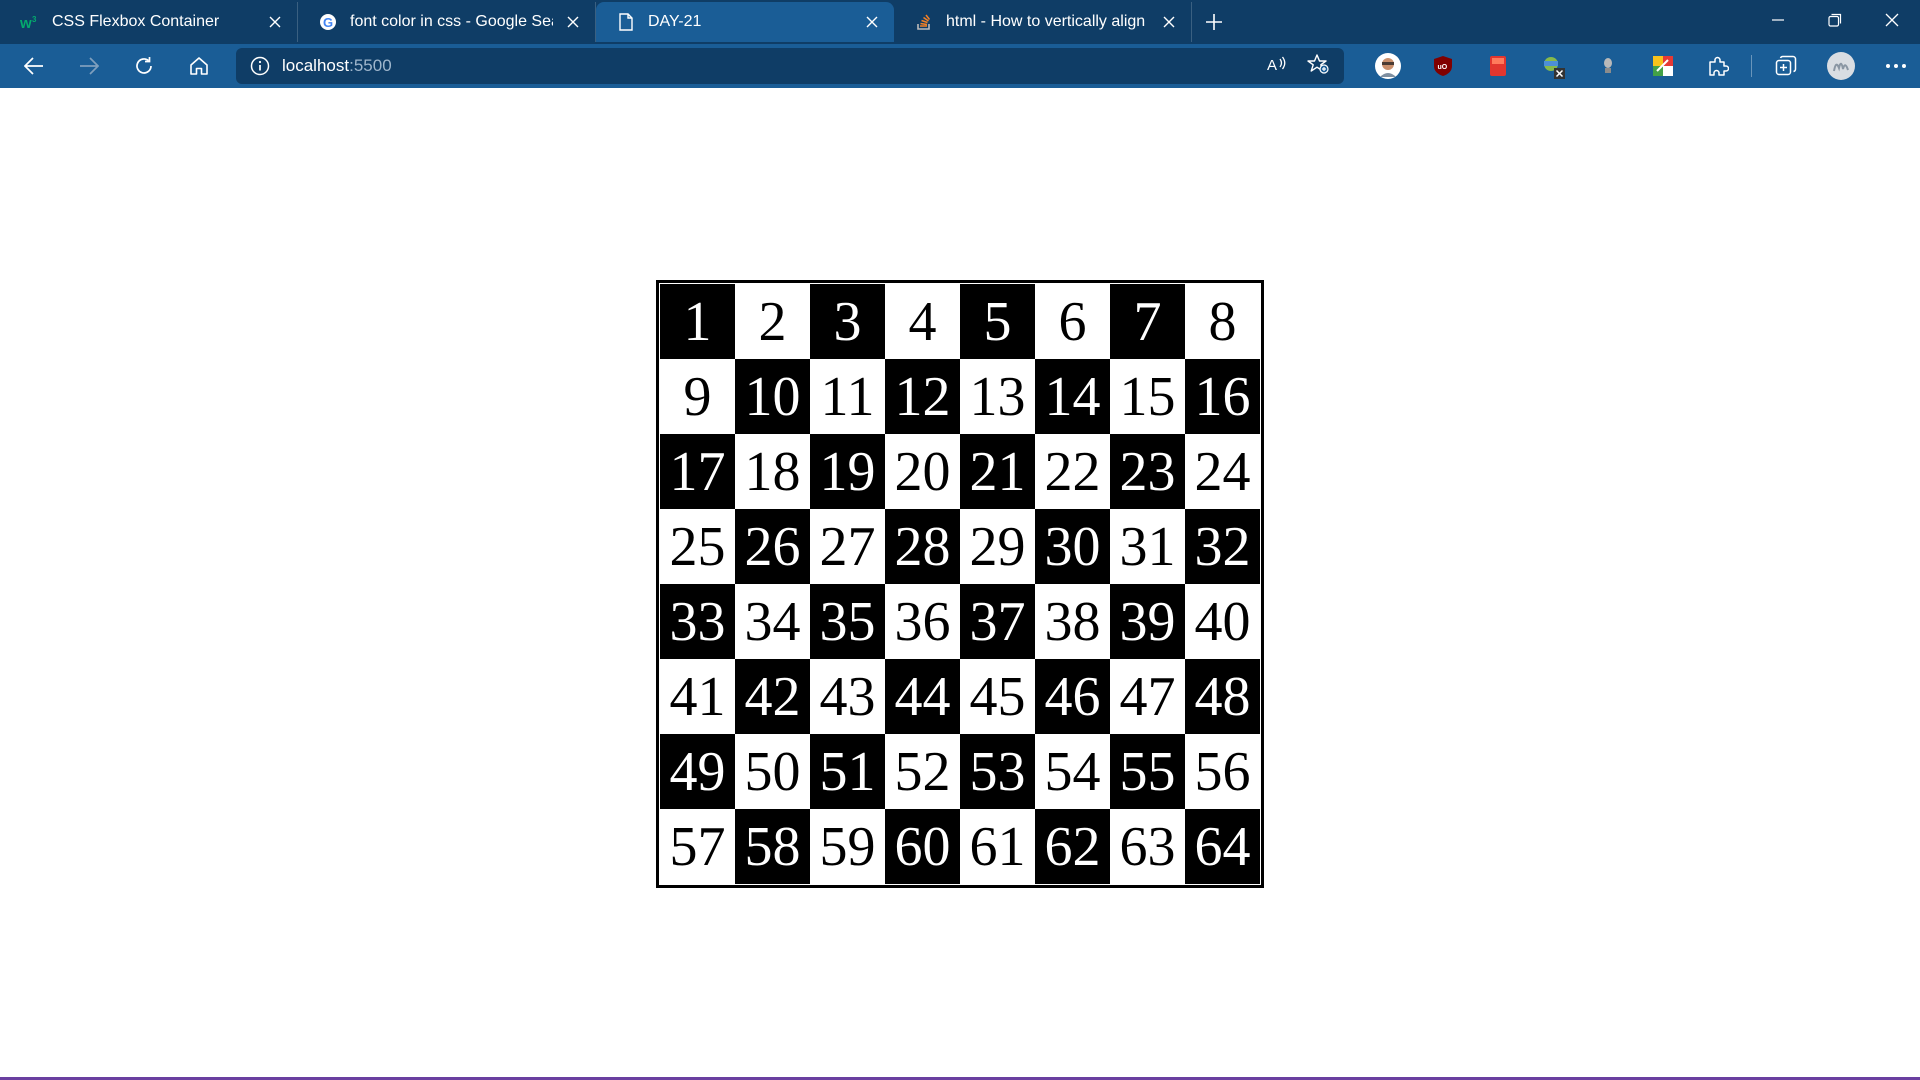  I want to click on board-cell: 32, so click(1222, 546).